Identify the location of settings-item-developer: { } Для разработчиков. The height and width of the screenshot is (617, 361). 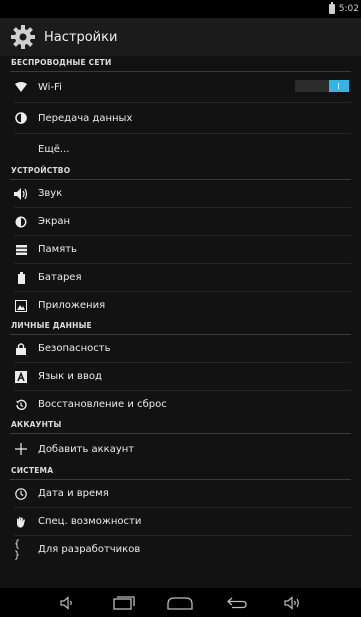
(180, 549).